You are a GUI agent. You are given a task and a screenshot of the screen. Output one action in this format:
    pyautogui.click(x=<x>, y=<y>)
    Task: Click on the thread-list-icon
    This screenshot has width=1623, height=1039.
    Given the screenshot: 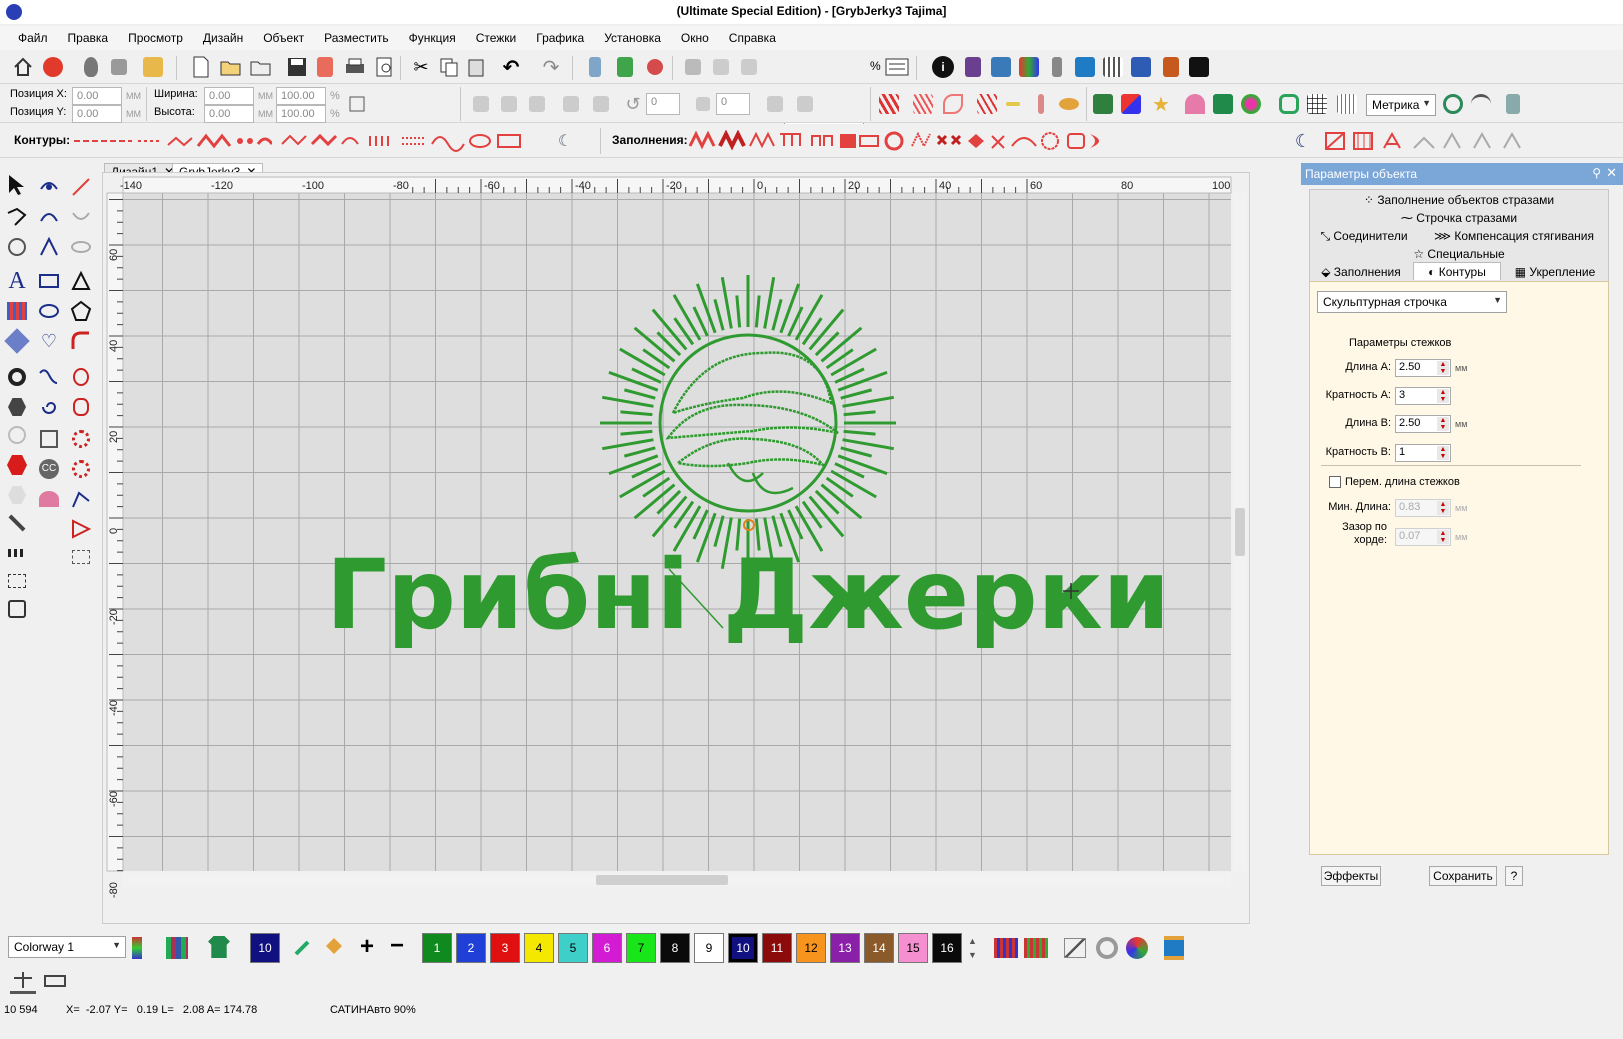 What is the action you would take?
    pyautogui.click(x=1006, y=948)
    